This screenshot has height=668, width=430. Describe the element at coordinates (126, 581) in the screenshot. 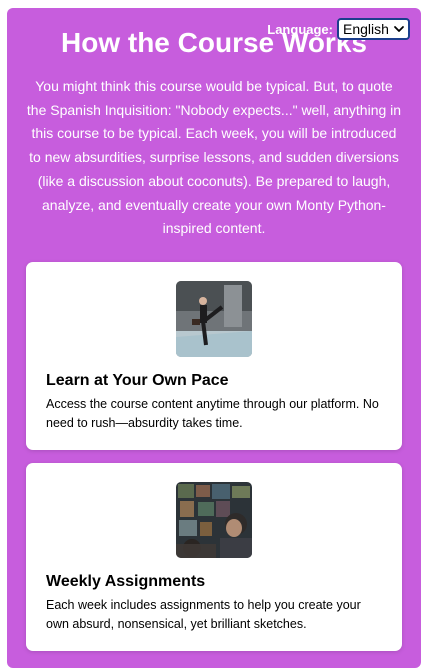

I see `card-title: Weekly Assignments` at that location.